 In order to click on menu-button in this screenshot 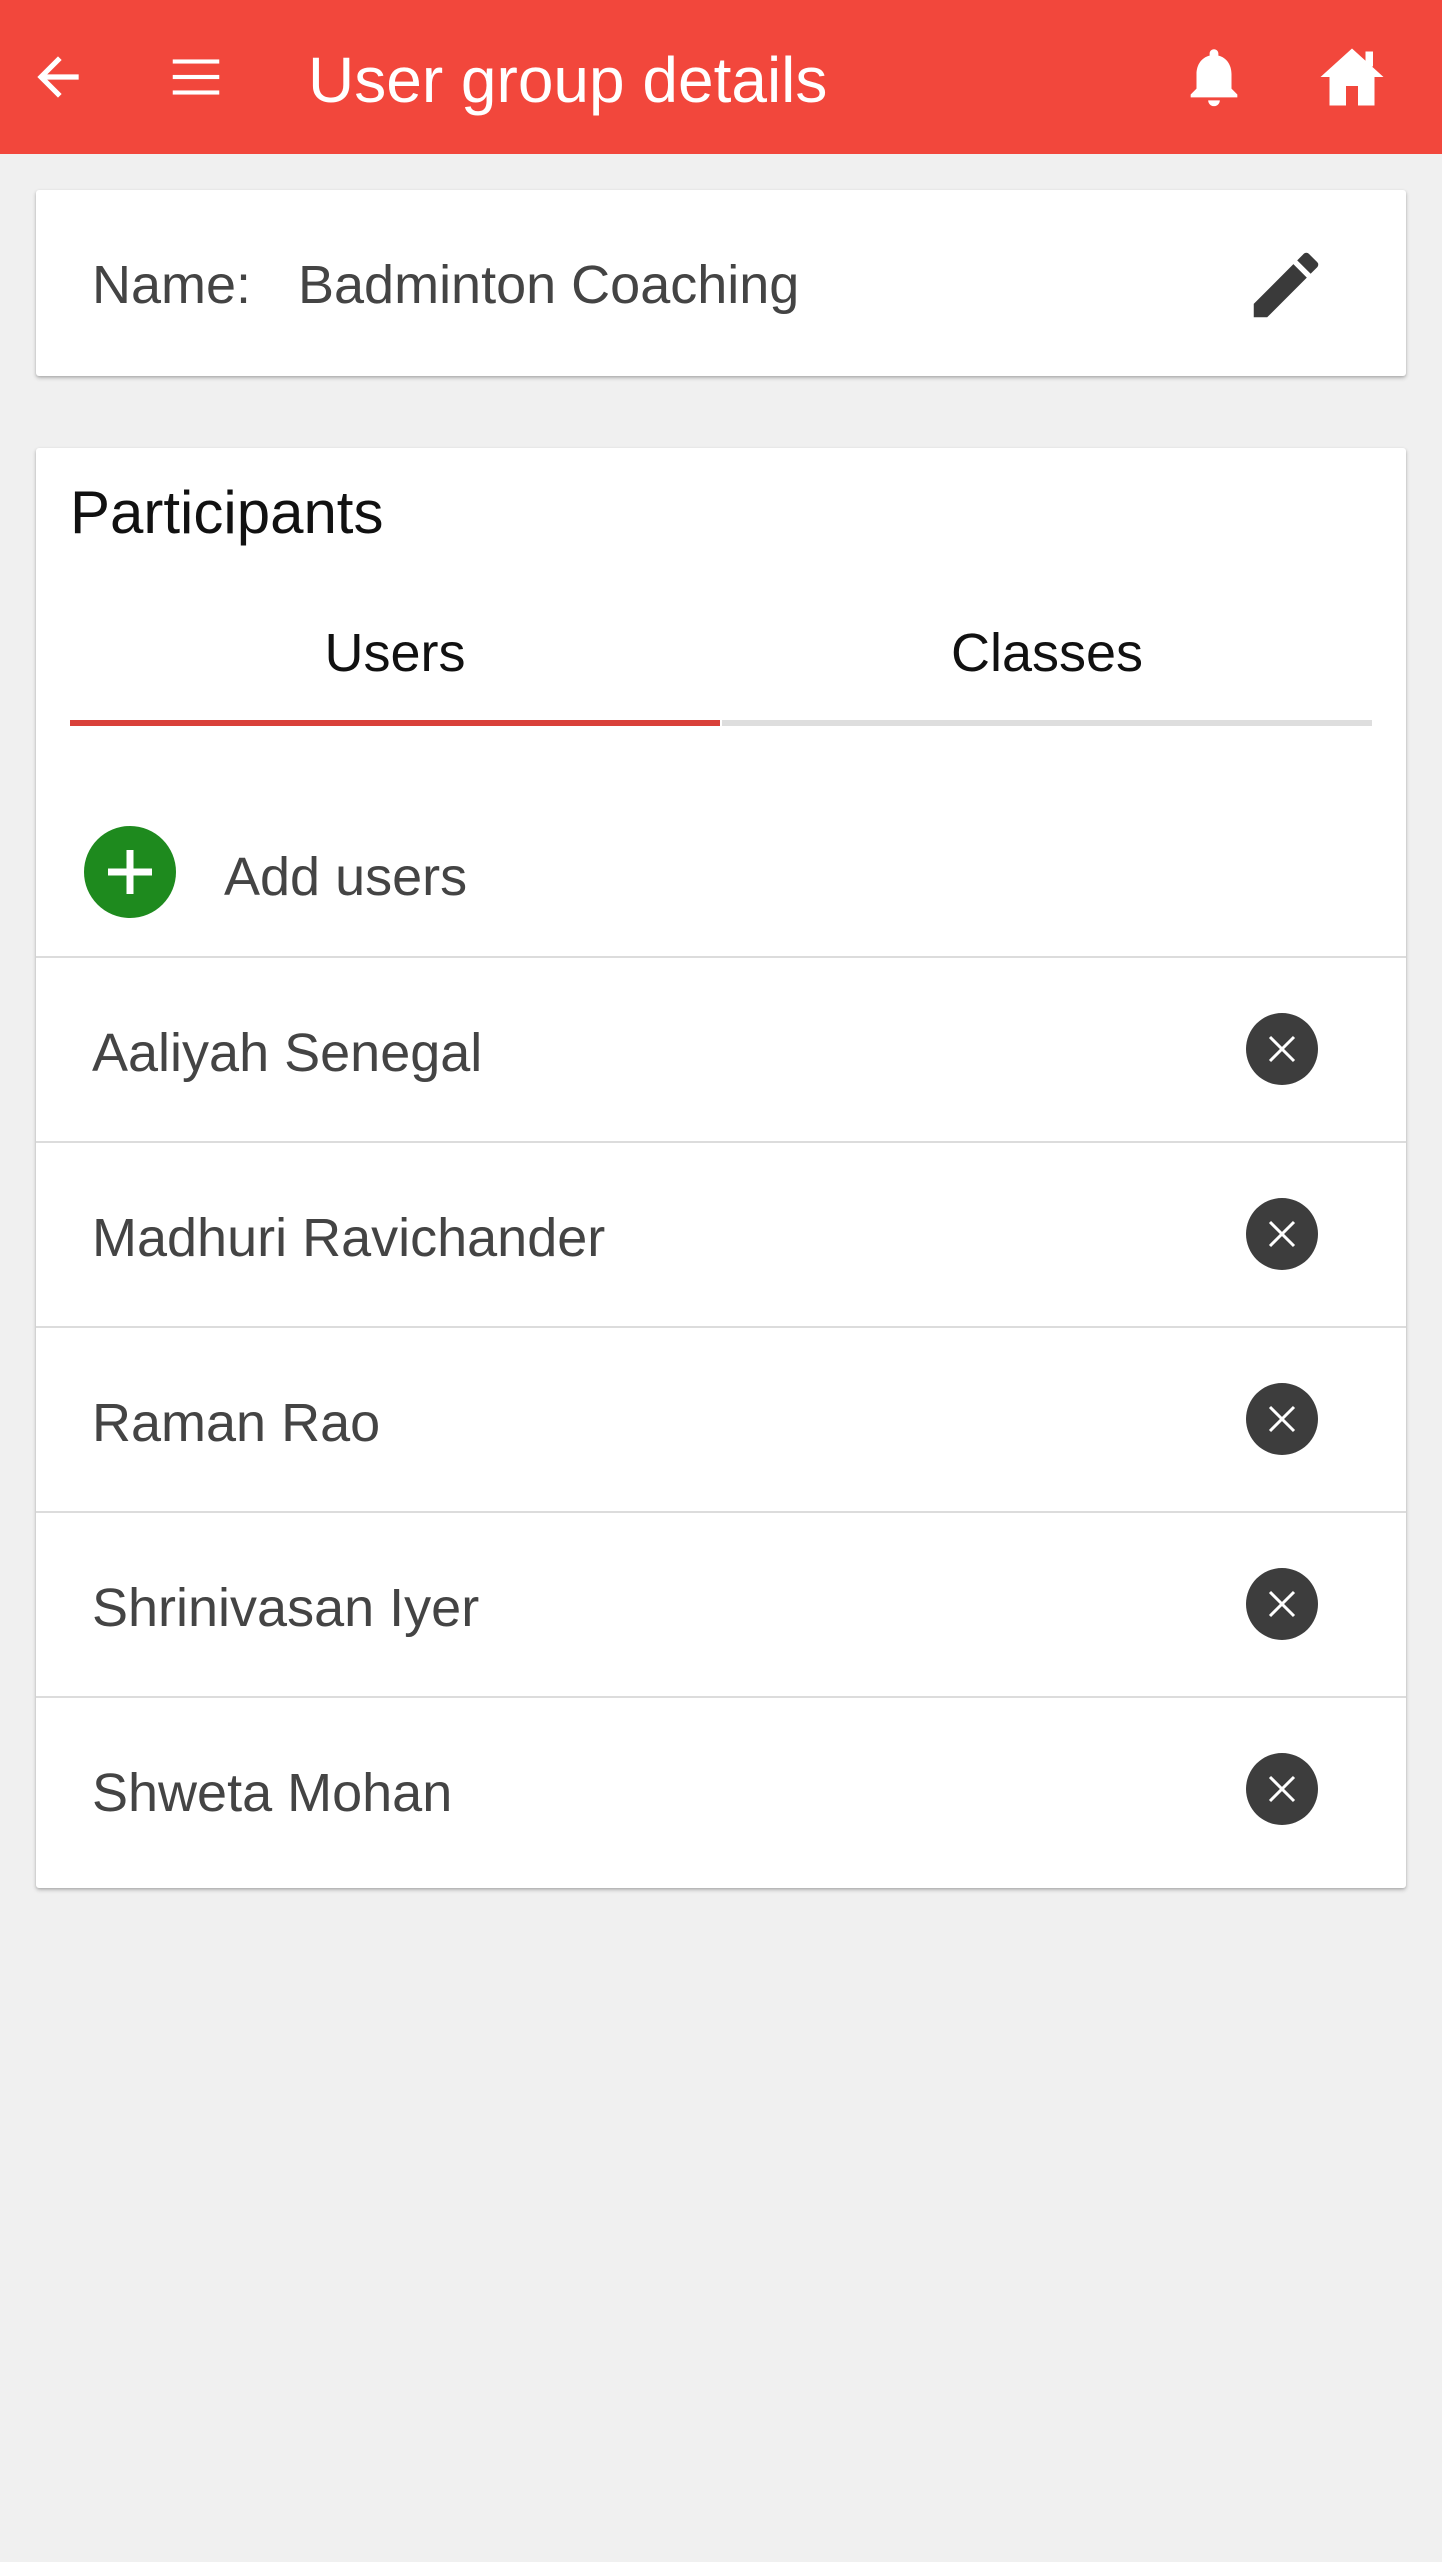, I will do `click(196, 77)`.